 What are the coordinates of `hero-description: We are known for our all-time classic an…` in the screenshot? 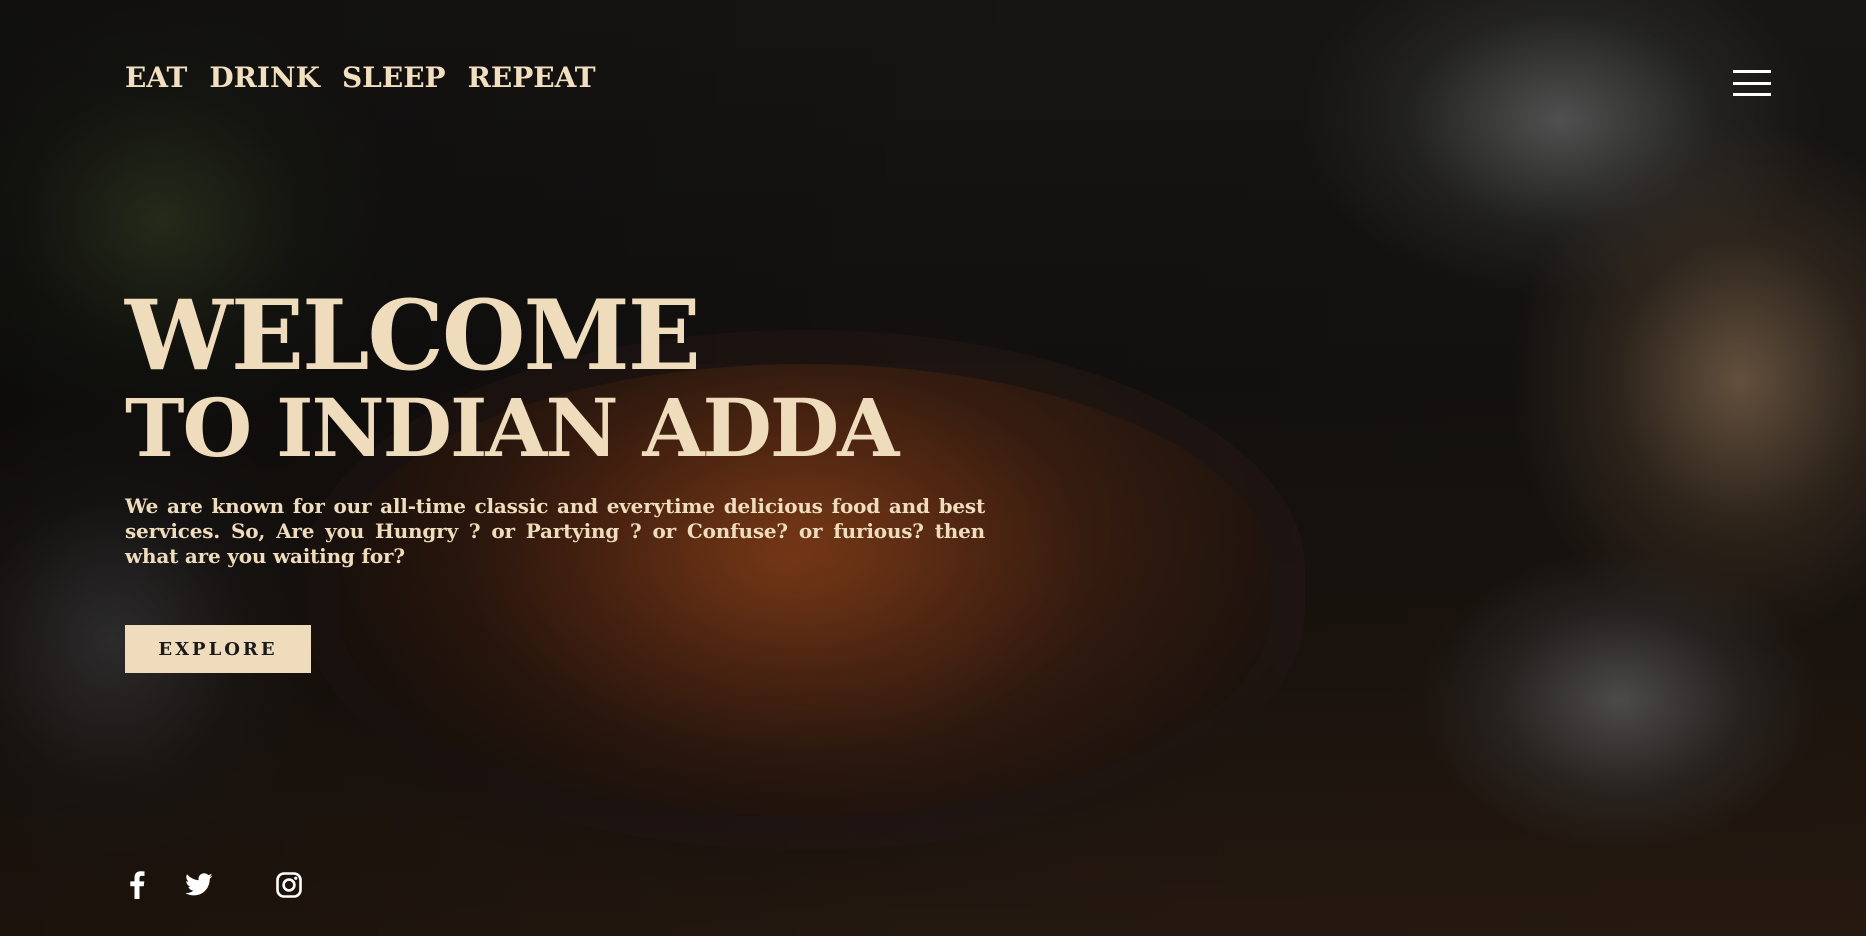 It's located at (555, 531).